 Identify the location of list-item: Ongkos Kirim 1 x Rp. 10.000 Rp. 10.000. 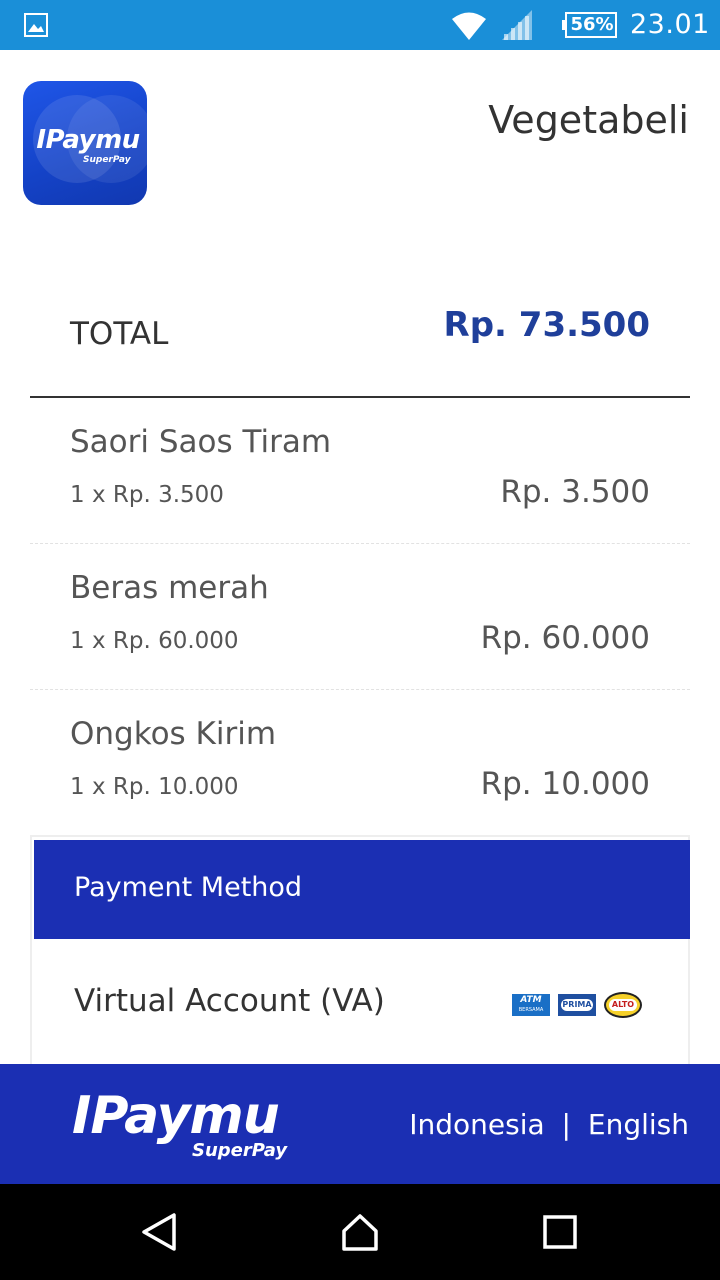
(360, 763).